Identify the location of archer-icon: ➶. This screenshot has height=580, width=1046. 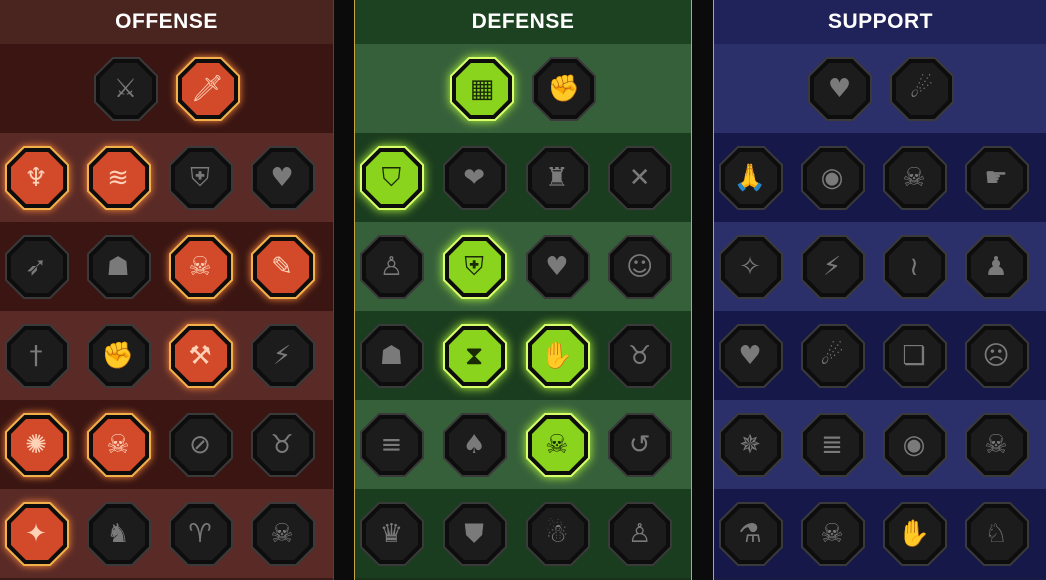
(36, 266).